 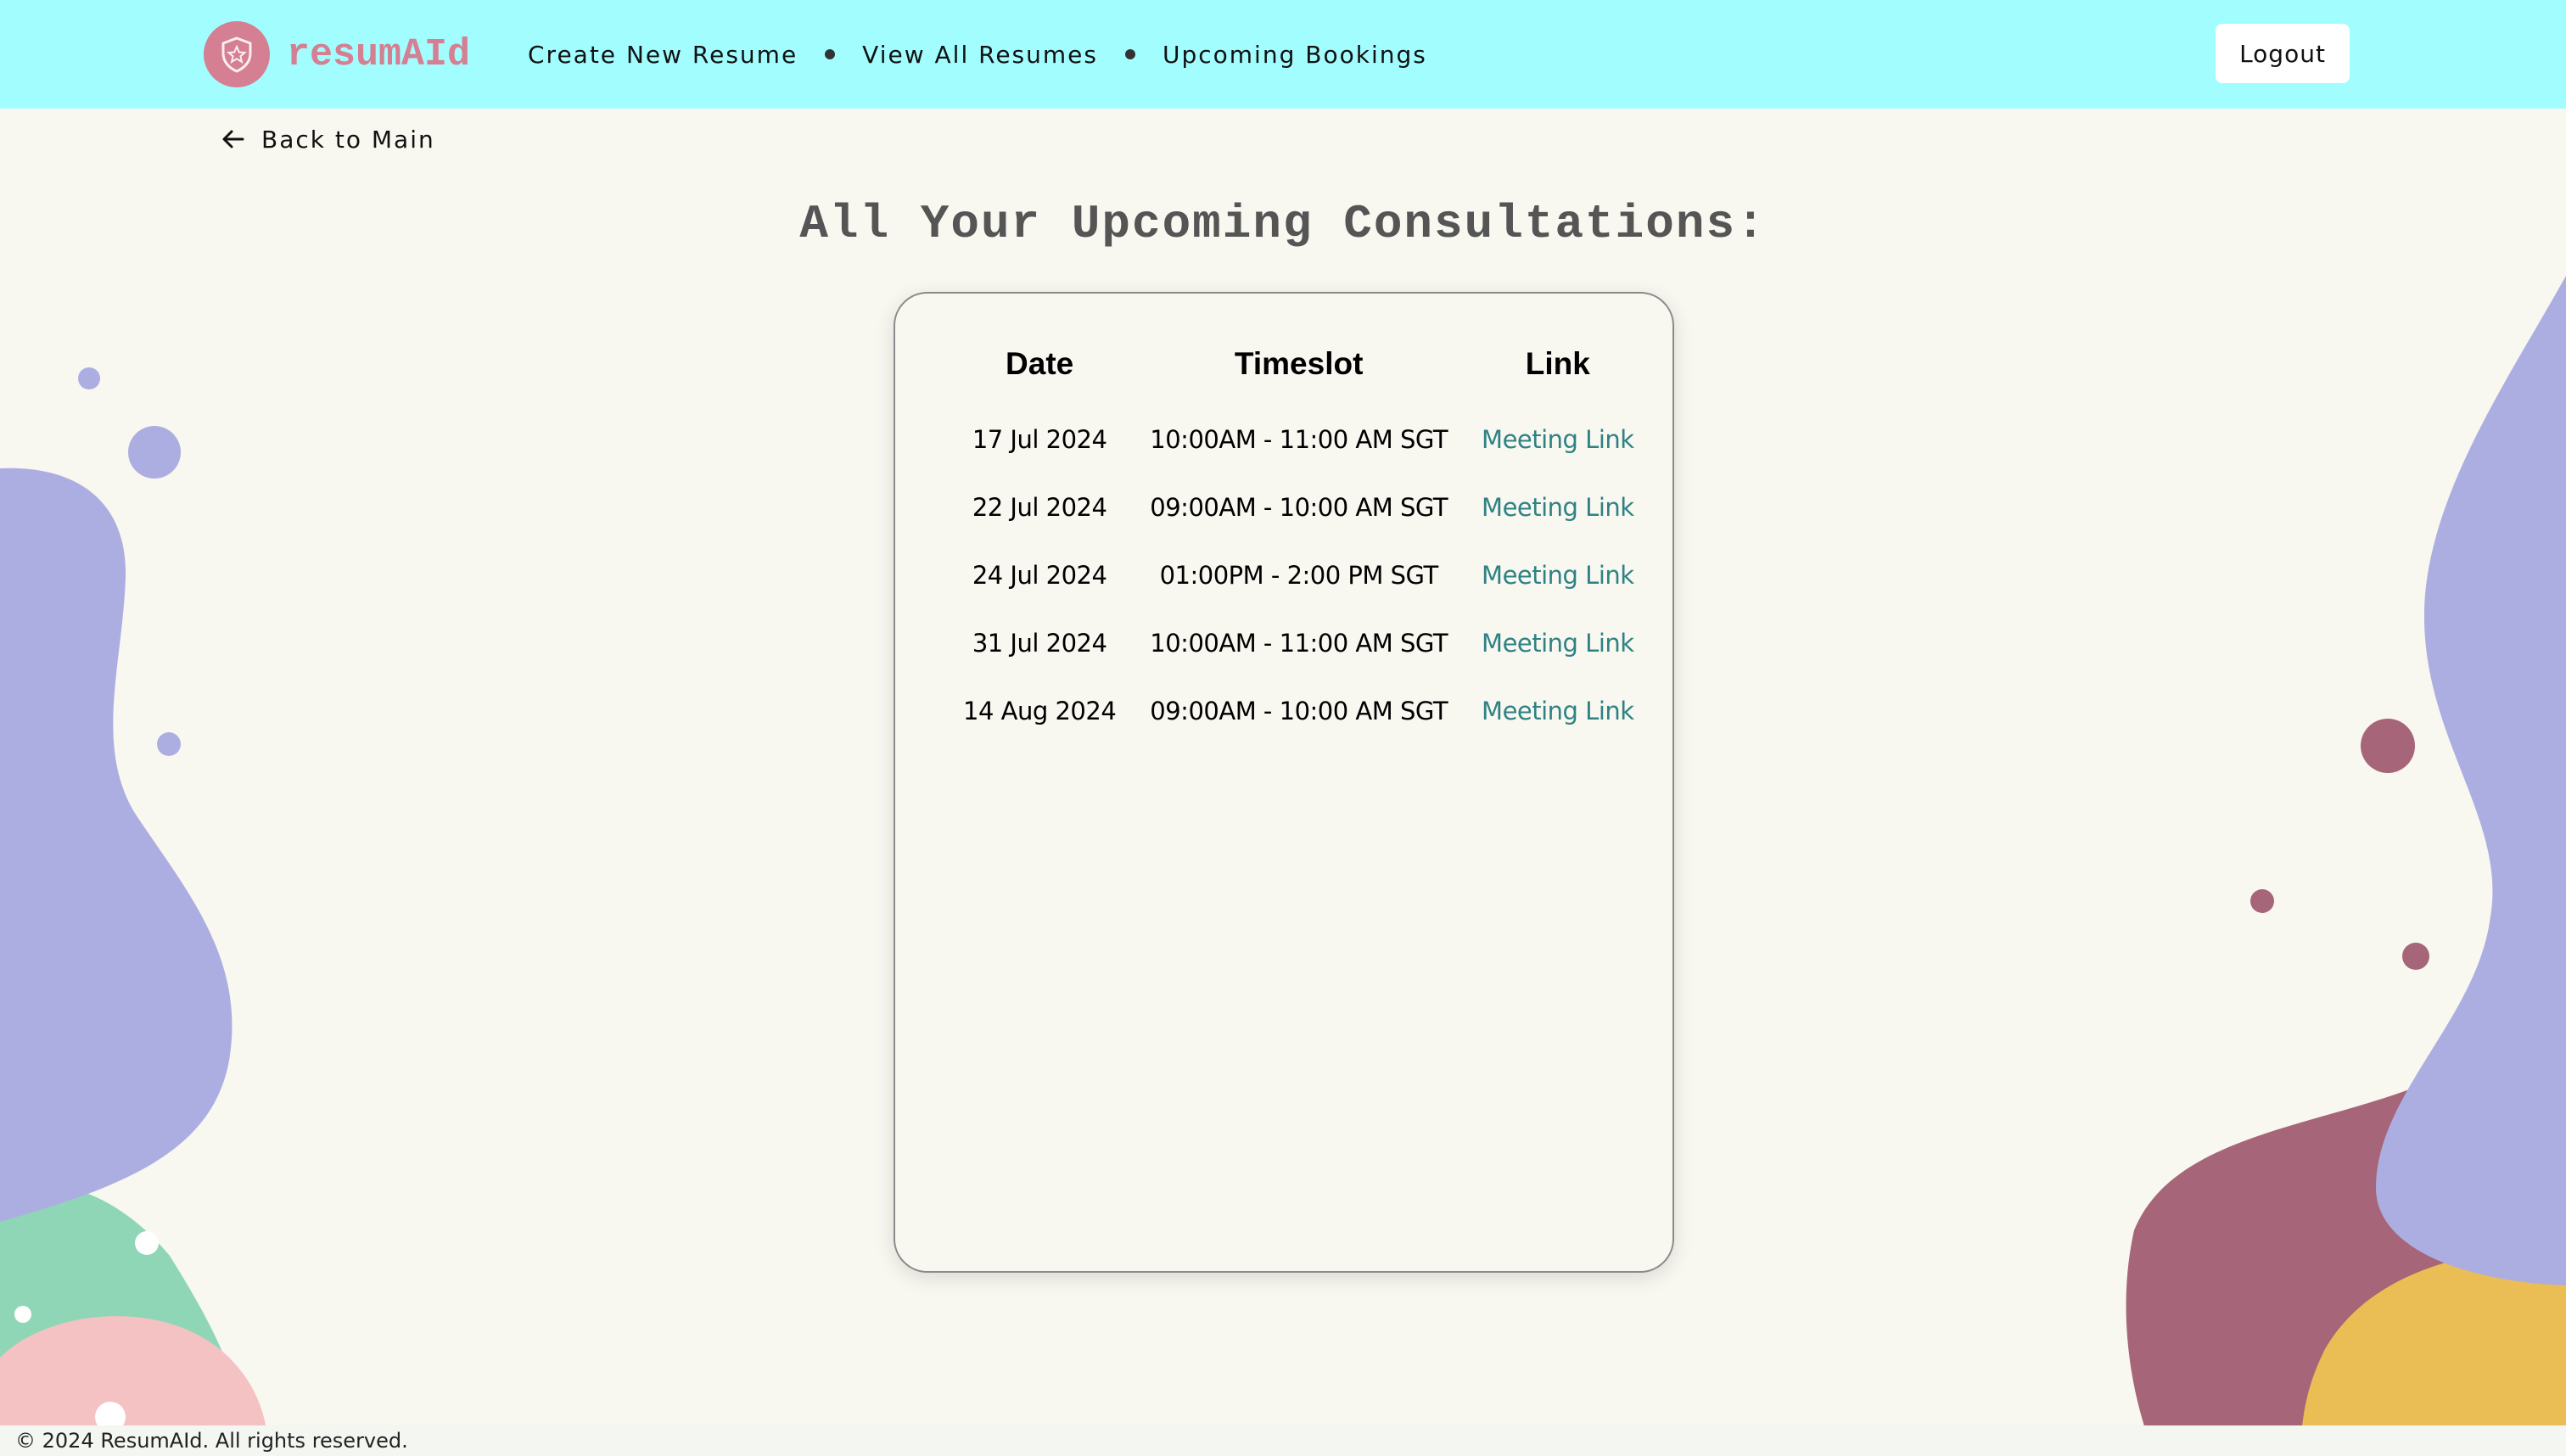 What do you see at coordinates (1039, 575) in the screenshot?
I see `booking-date: 24 Jul 2024` at bounding box center [1039, 575].